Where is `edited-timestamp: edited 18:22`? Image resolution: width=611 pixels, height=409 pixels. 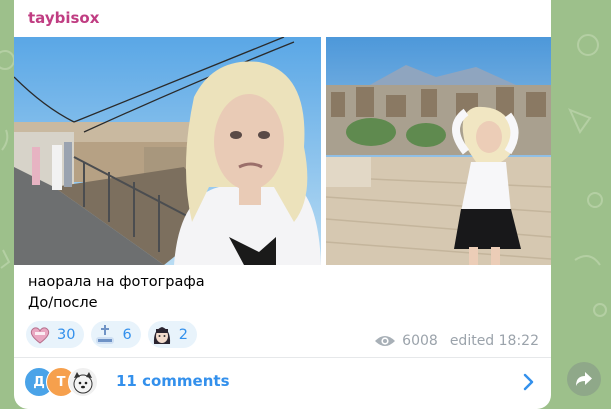
edited-timestamp: edited 18:22 is located at coordinates (494, 341).